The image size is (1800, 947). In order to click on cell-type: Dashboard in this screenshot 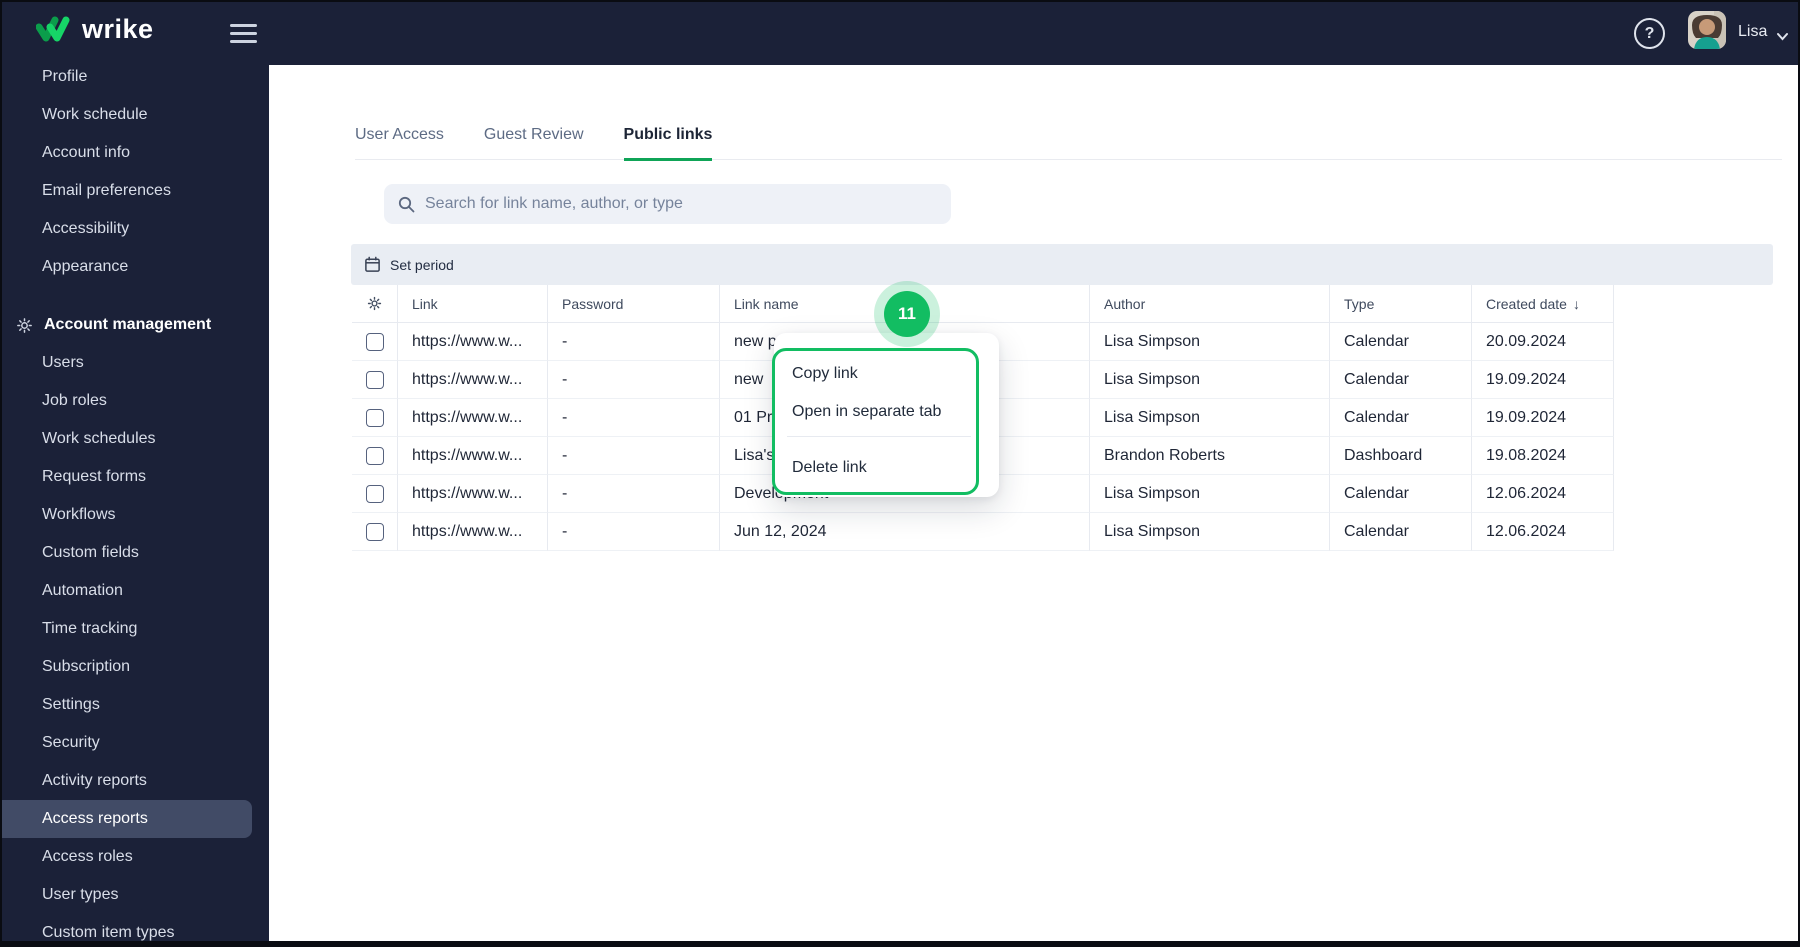, I will do `click(1401, 456)`.